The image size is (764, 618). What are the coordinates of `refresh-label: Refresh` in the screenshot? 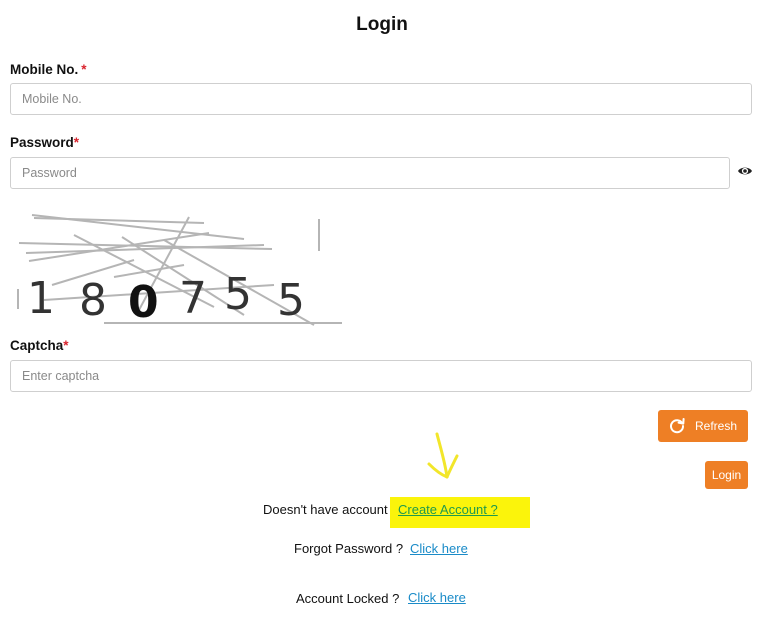 It's located at (716, 426).